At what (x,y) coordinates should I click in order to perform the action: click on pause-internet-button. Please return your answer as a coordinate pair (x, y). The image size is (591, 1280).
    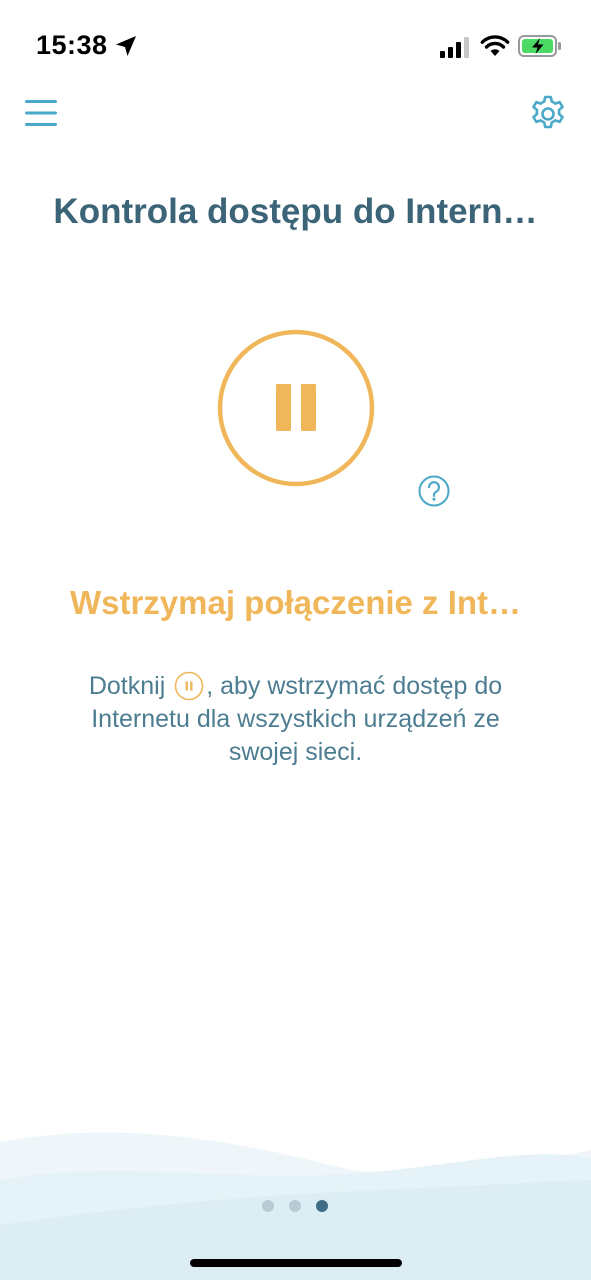
    Looking at the image, I should click on (296, 408).